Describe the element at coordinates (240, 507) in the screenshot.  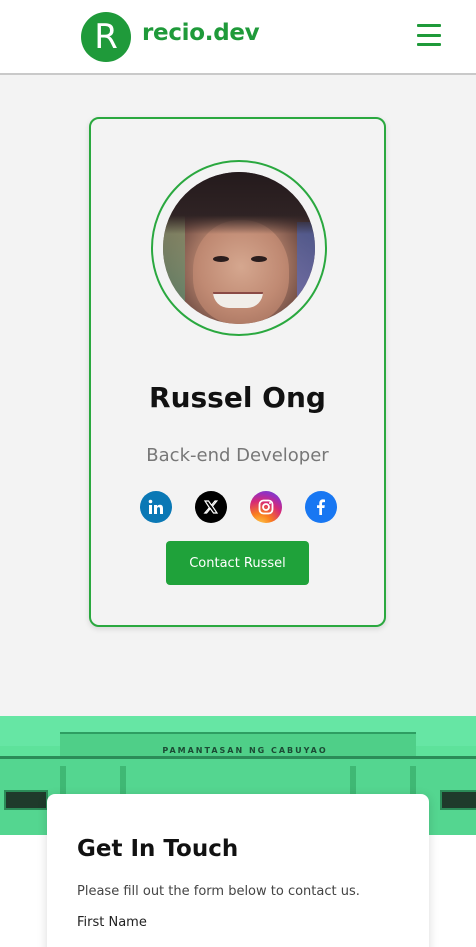
I see `social-links` at that location.